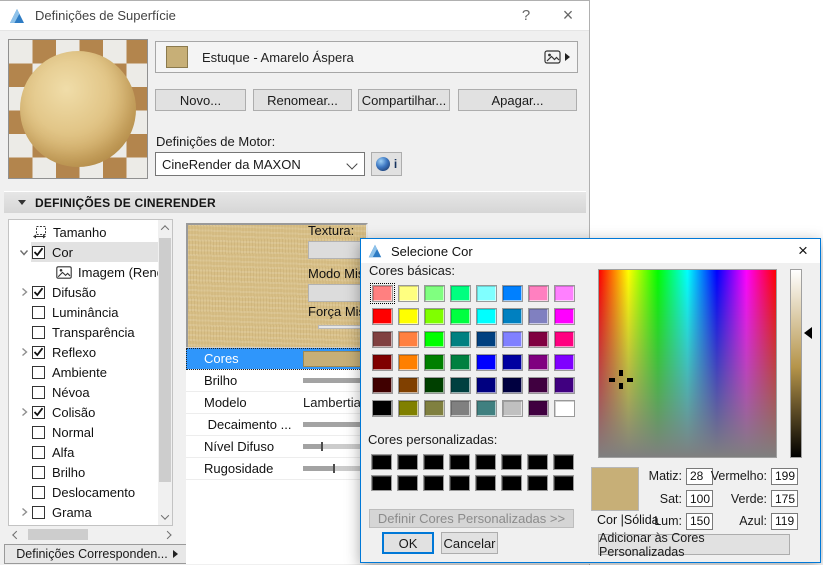 The image size is (823, 565). What do you see at coordinates (796, 363) in the screenshot?
I see `luminance-bar` at bounding box center [796, 363].